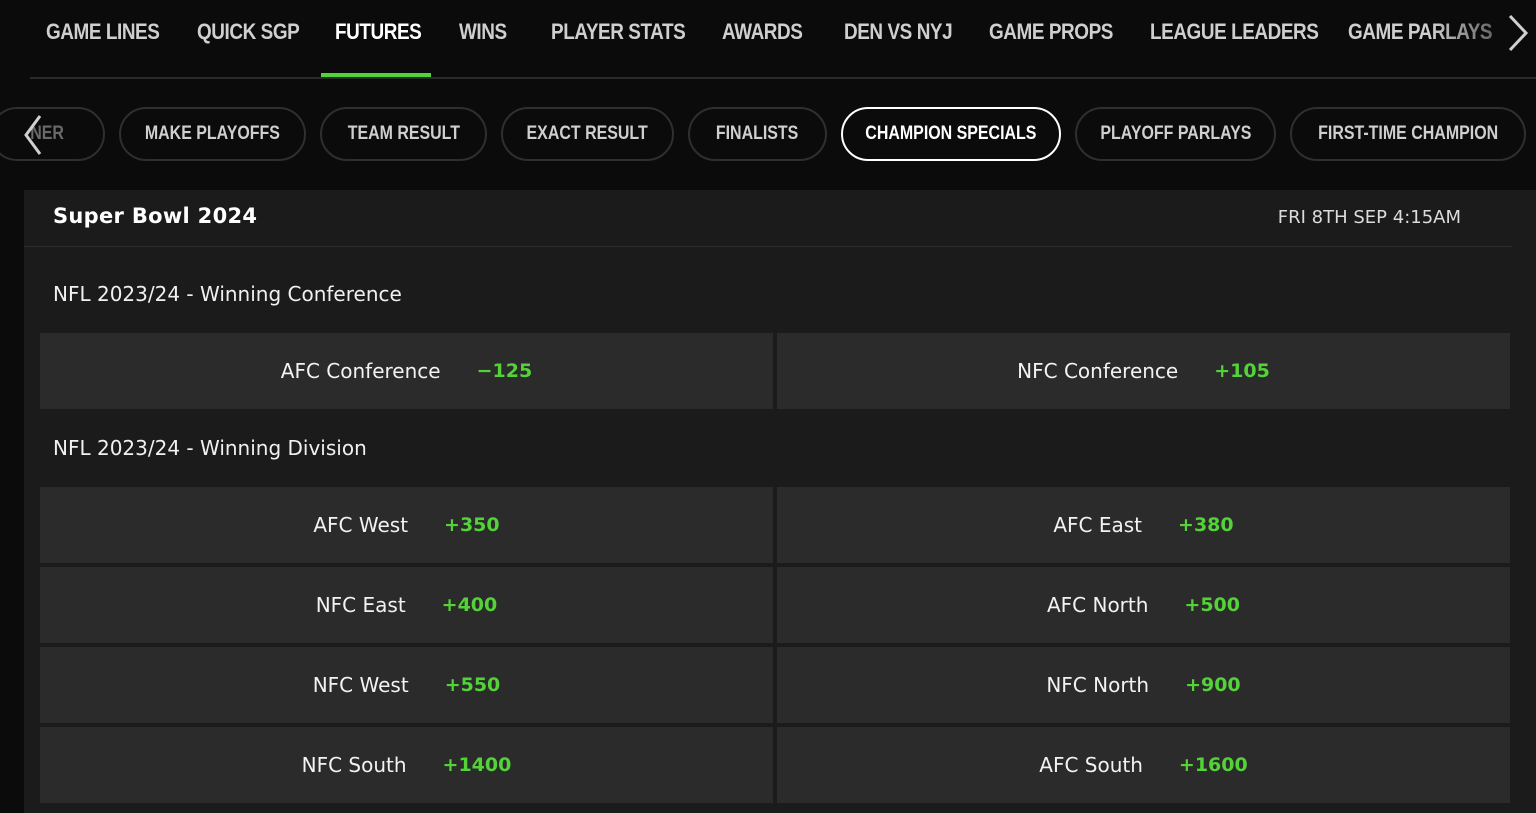 This screenshot has height=813, width=1536. What do you see at coordinates (483, 32) in the screenshot?
I see `tab-wins: WINS` at bounding box center [483, 32].